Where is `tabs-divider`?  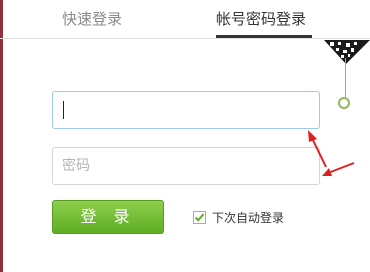 tabs-divider is located at coordinates (185, 38).